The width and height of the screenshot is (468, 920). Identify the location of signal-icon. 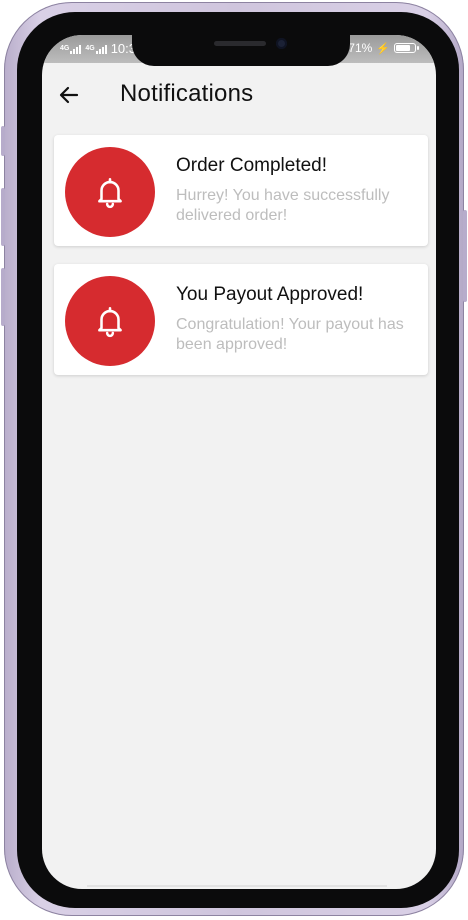
(76, 49).